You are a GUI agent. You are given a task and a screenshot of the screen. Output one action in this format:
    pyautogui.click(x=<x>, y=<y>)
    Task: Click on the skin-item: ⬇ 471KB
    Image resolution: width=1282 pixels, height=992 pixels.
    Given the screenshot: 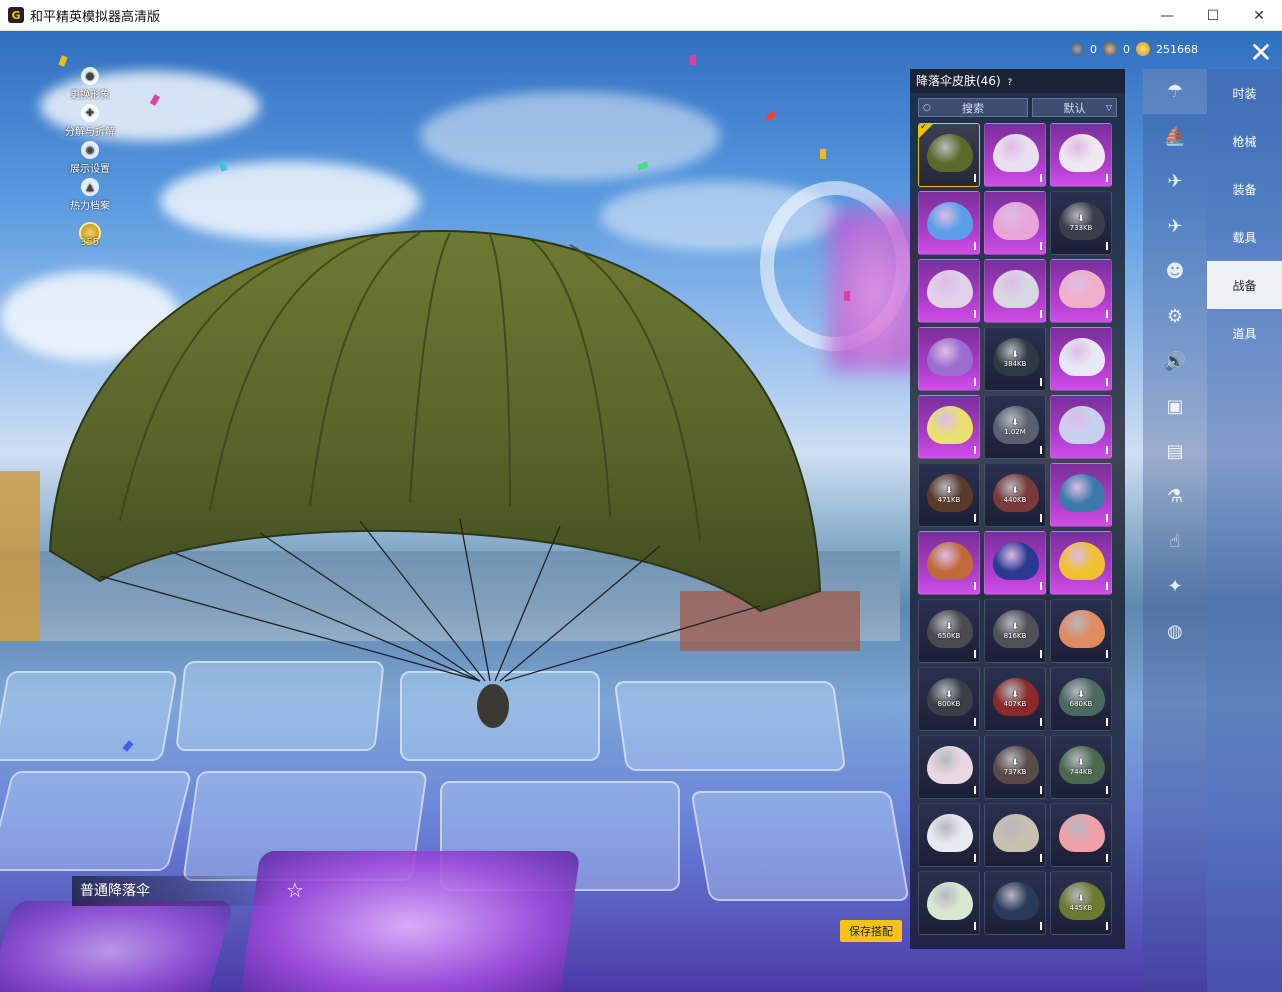 What is the action you would take?
    pyautogui.click(x=949, y=495)
    